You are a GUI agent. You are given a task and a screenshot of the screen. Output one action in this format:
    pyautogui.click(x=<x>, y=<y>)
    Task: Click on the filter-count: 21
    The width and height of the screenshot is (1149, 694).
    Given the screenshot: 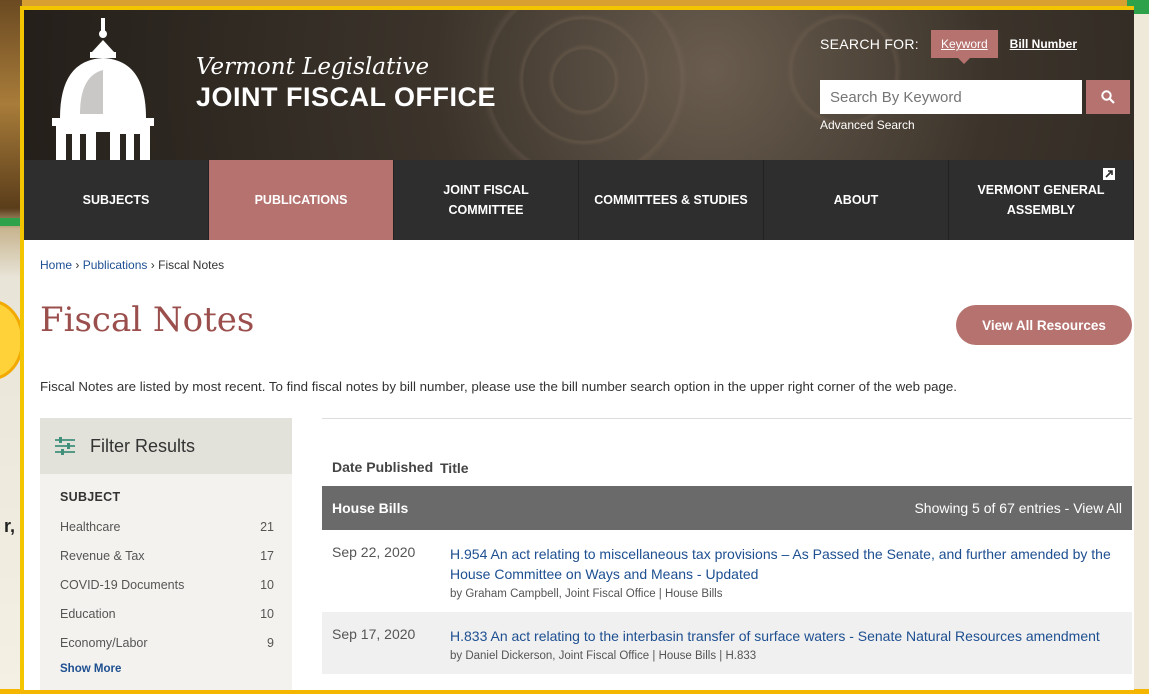 What is the action you would take?
    pyautogui.click(x=267, y=526)
    